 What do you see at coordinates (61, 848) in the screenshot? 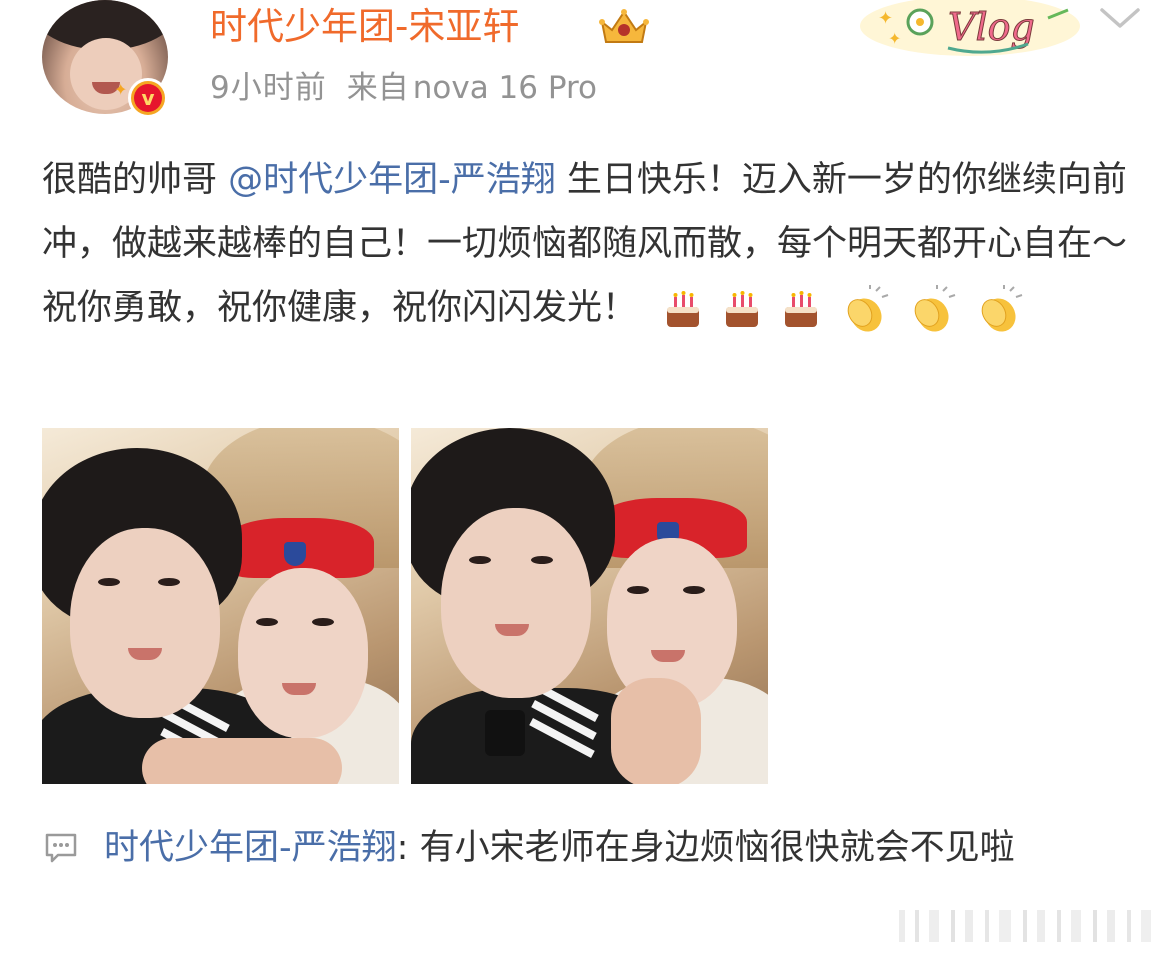
I see `comment-icon` at bounding box center [61, 848].